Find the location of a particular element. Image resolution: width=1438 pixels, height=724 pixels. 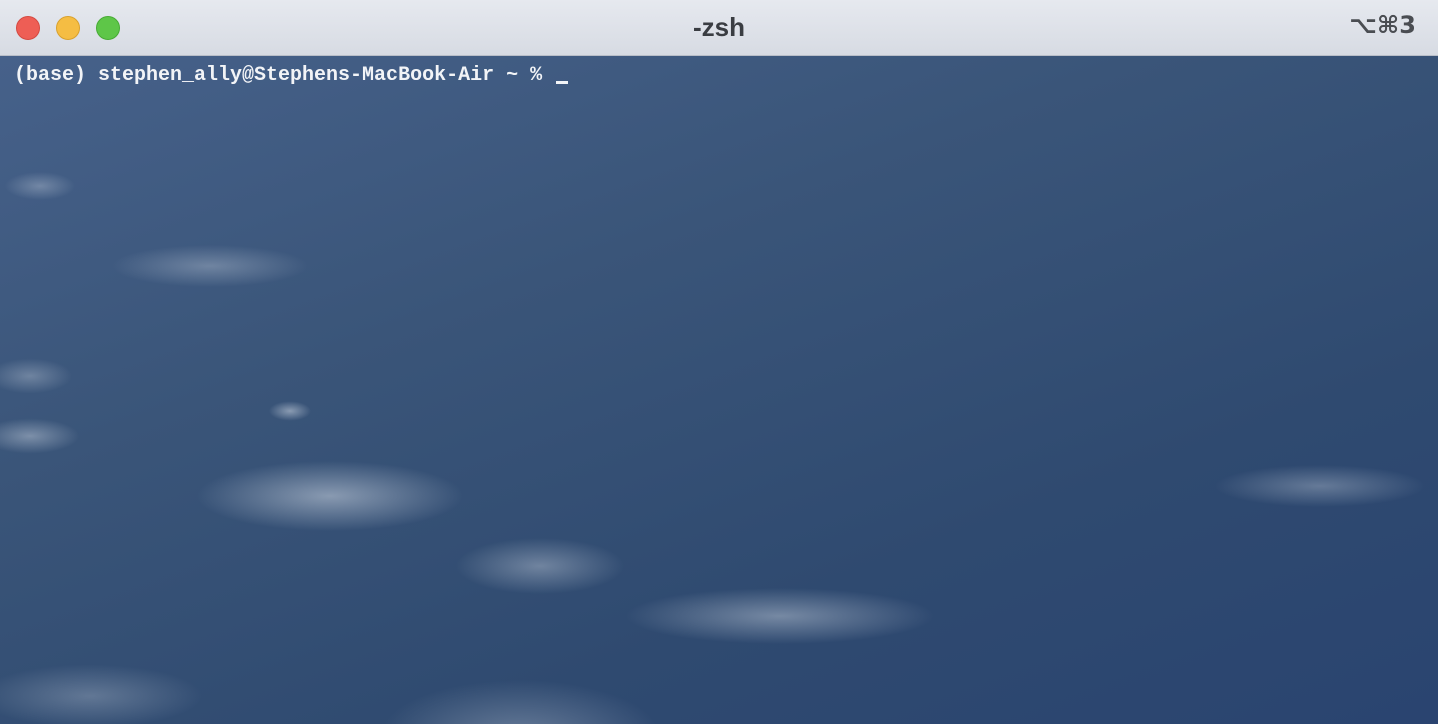

title-bar: -zsh ⌥⌘3 is located at coordinates (719, 28).